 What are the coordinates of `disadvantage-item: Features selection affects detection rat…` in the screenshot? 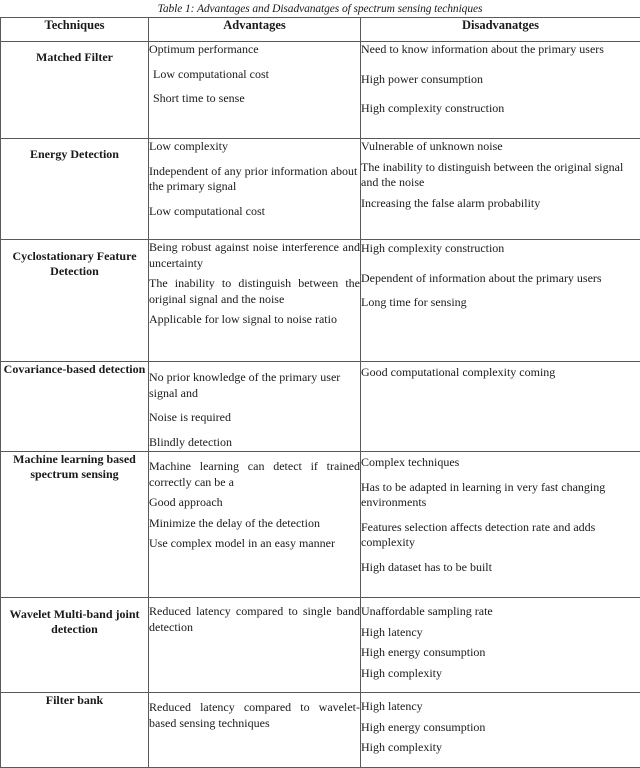 It's located at (478, 534).